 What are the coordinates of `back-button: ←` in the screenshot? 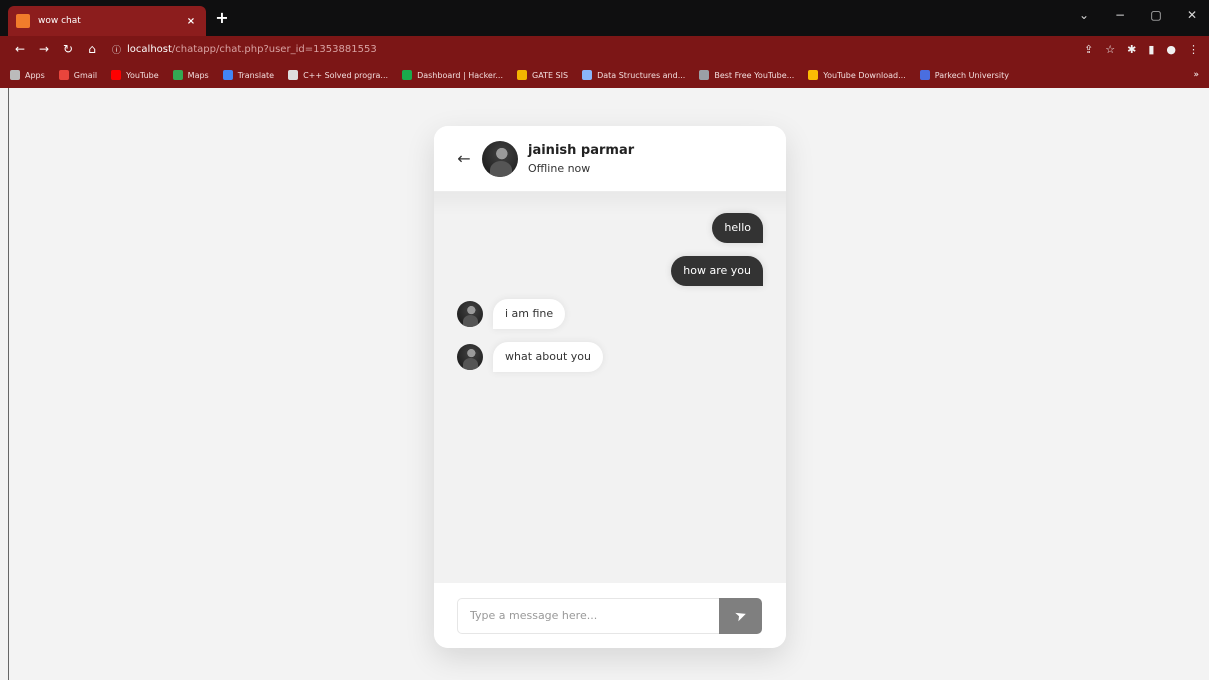 It's located at (20, 49).